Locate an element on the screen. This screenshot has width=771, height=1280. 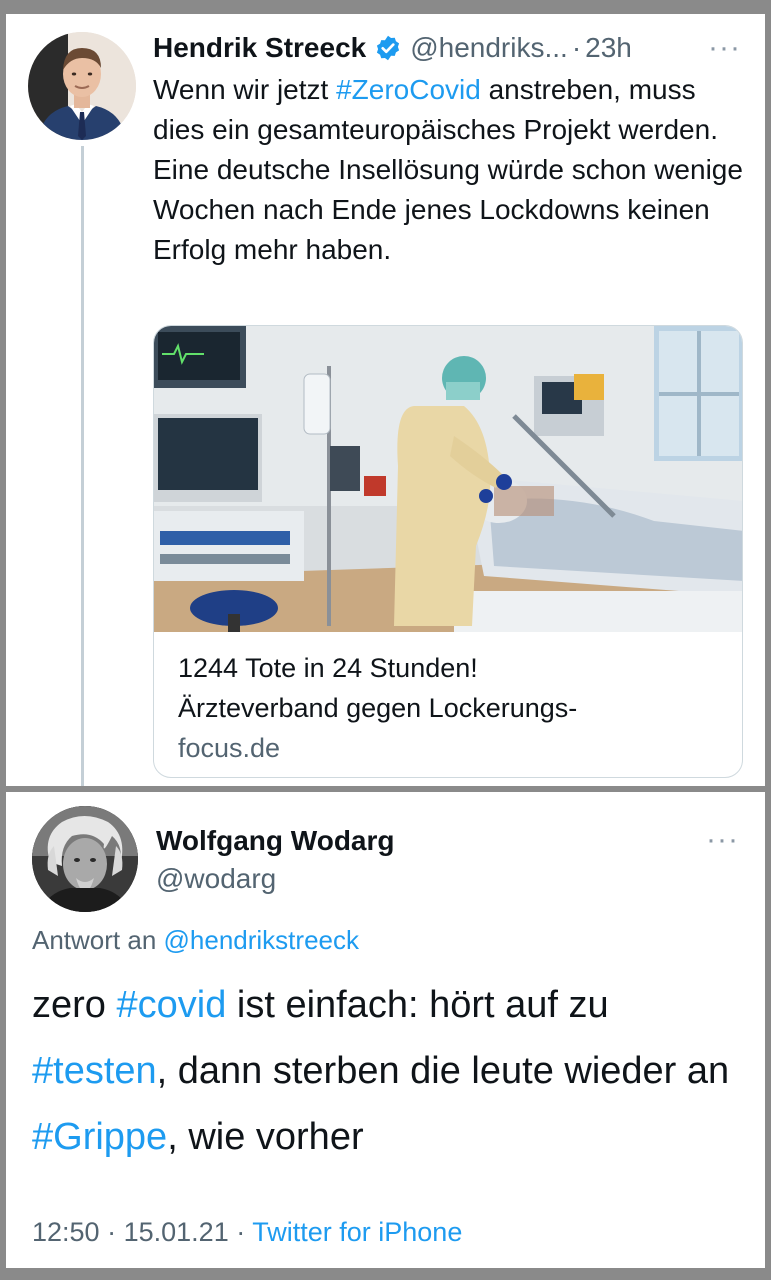
reply-author-handle: @wodarg is located at coordinates (275, 879).